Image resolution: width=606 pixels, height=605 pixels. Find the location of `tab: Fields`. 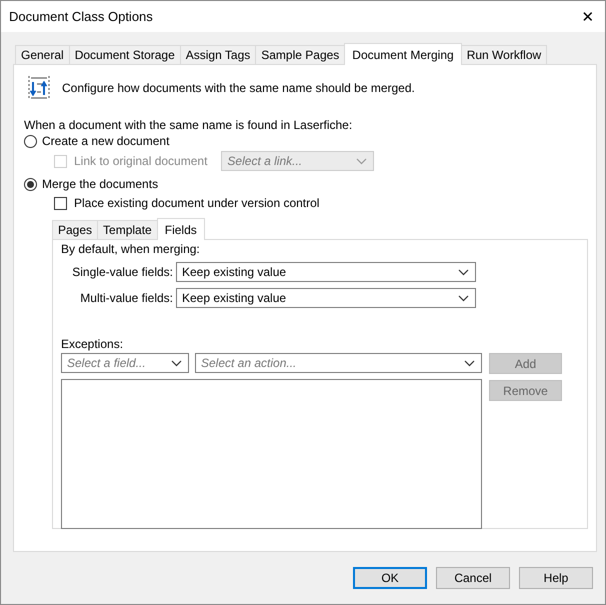

tab: Fields is located at coordinates (180, 229).